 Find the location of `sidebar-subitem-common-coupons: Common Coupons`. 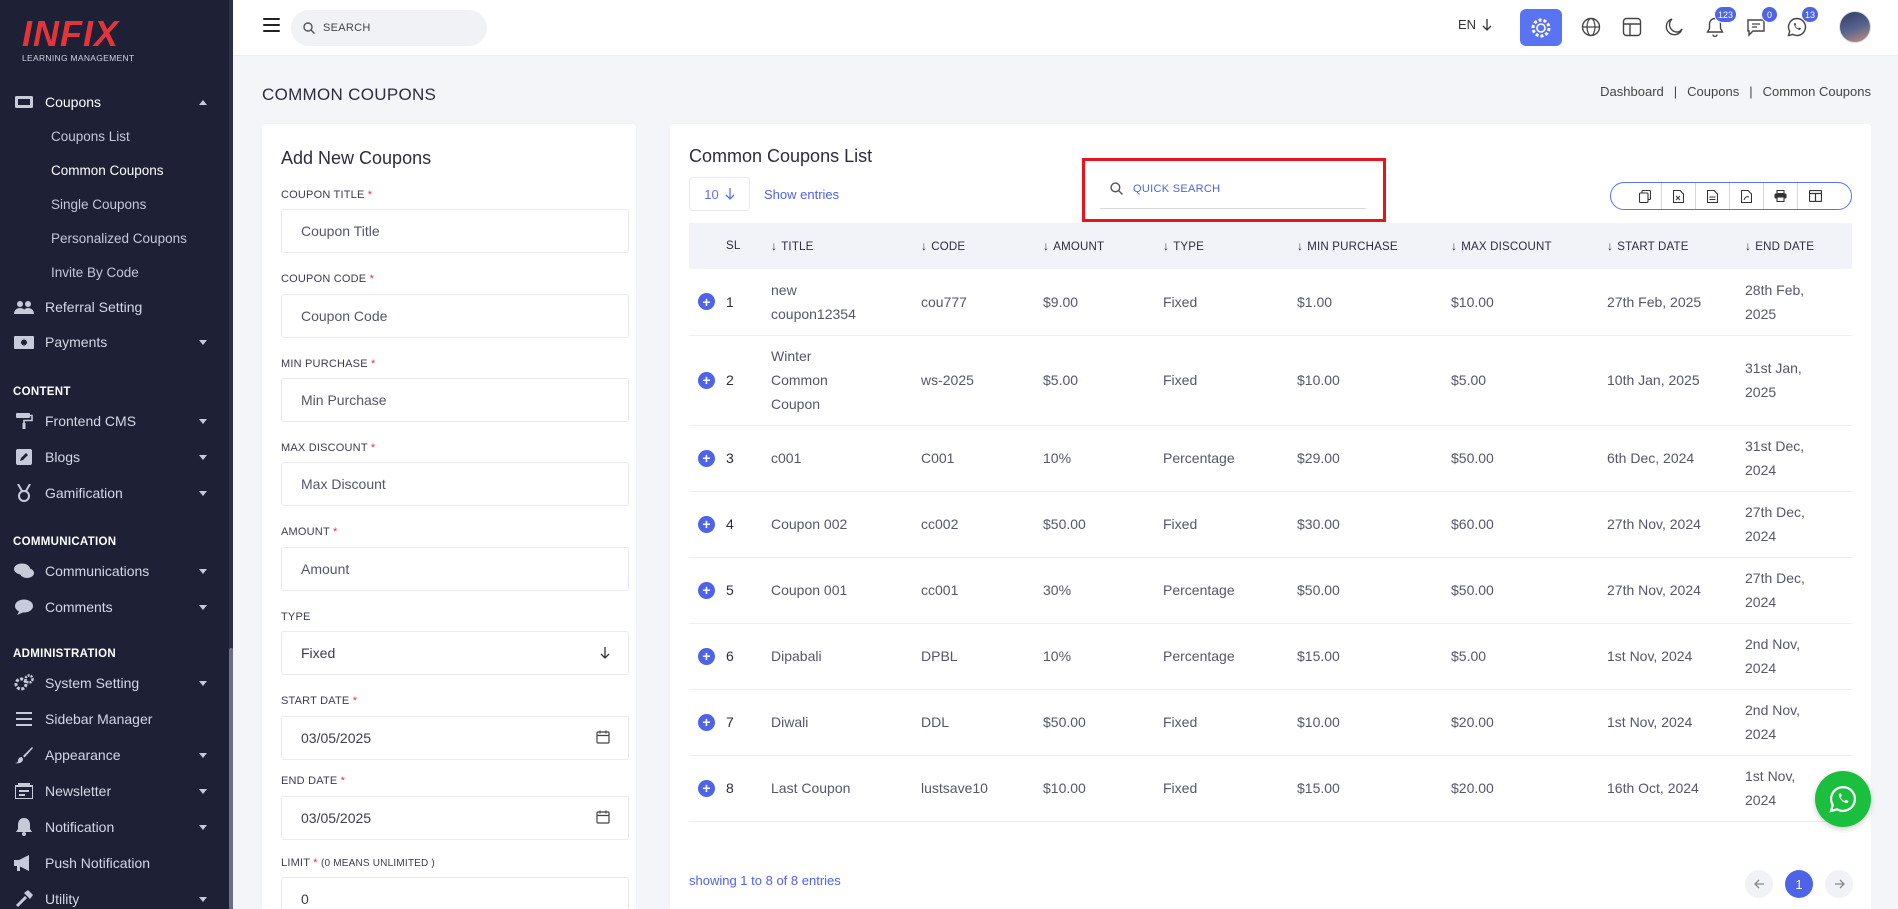

sidebar-subitem-common-coupons: Common Coupons is located at coordinates (107, 170).